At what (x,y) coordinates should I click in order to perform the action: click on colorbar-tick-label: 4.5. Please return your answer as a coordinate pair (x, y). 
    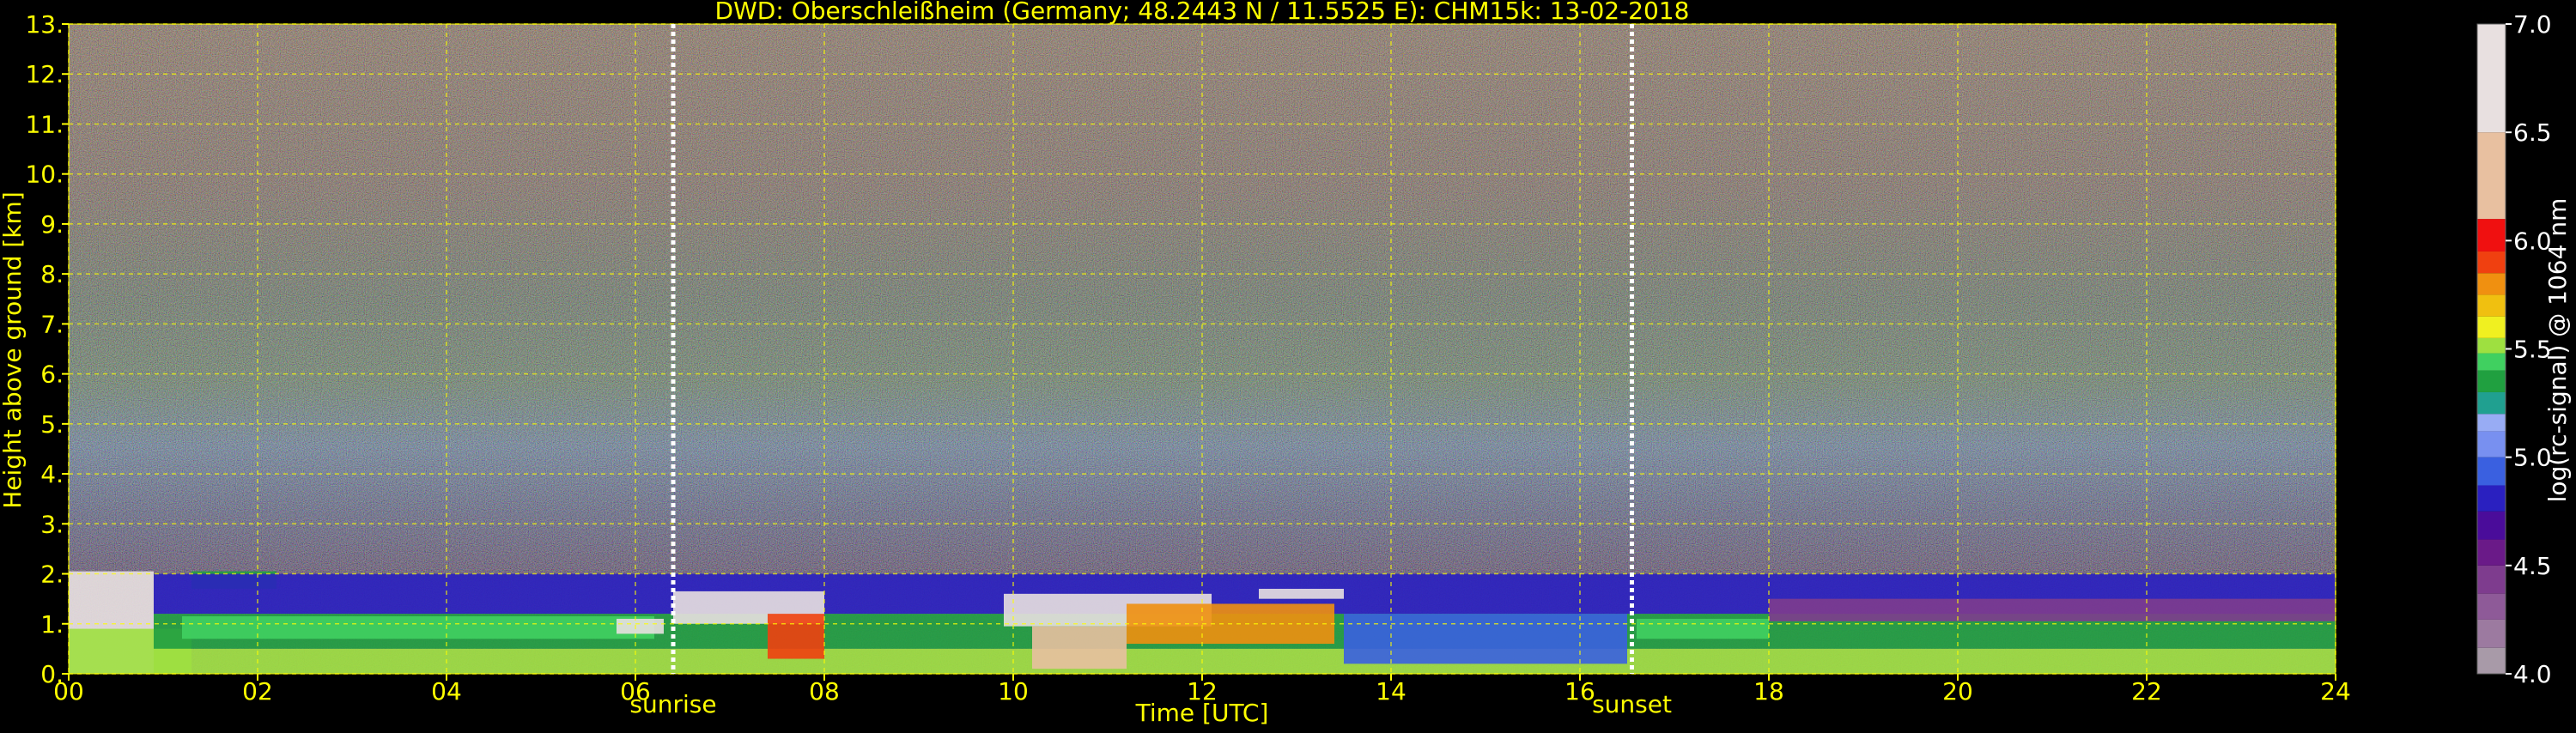
    Looking at the image, I should click on (2532, 566).